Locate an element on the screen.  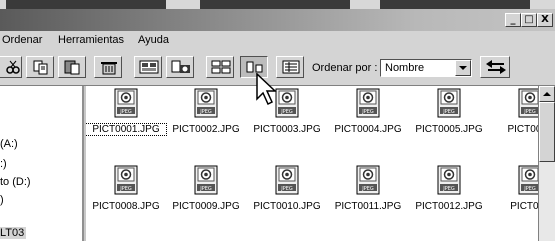
file-name: PICT0005.JPG is located at coordinates (449, 129).